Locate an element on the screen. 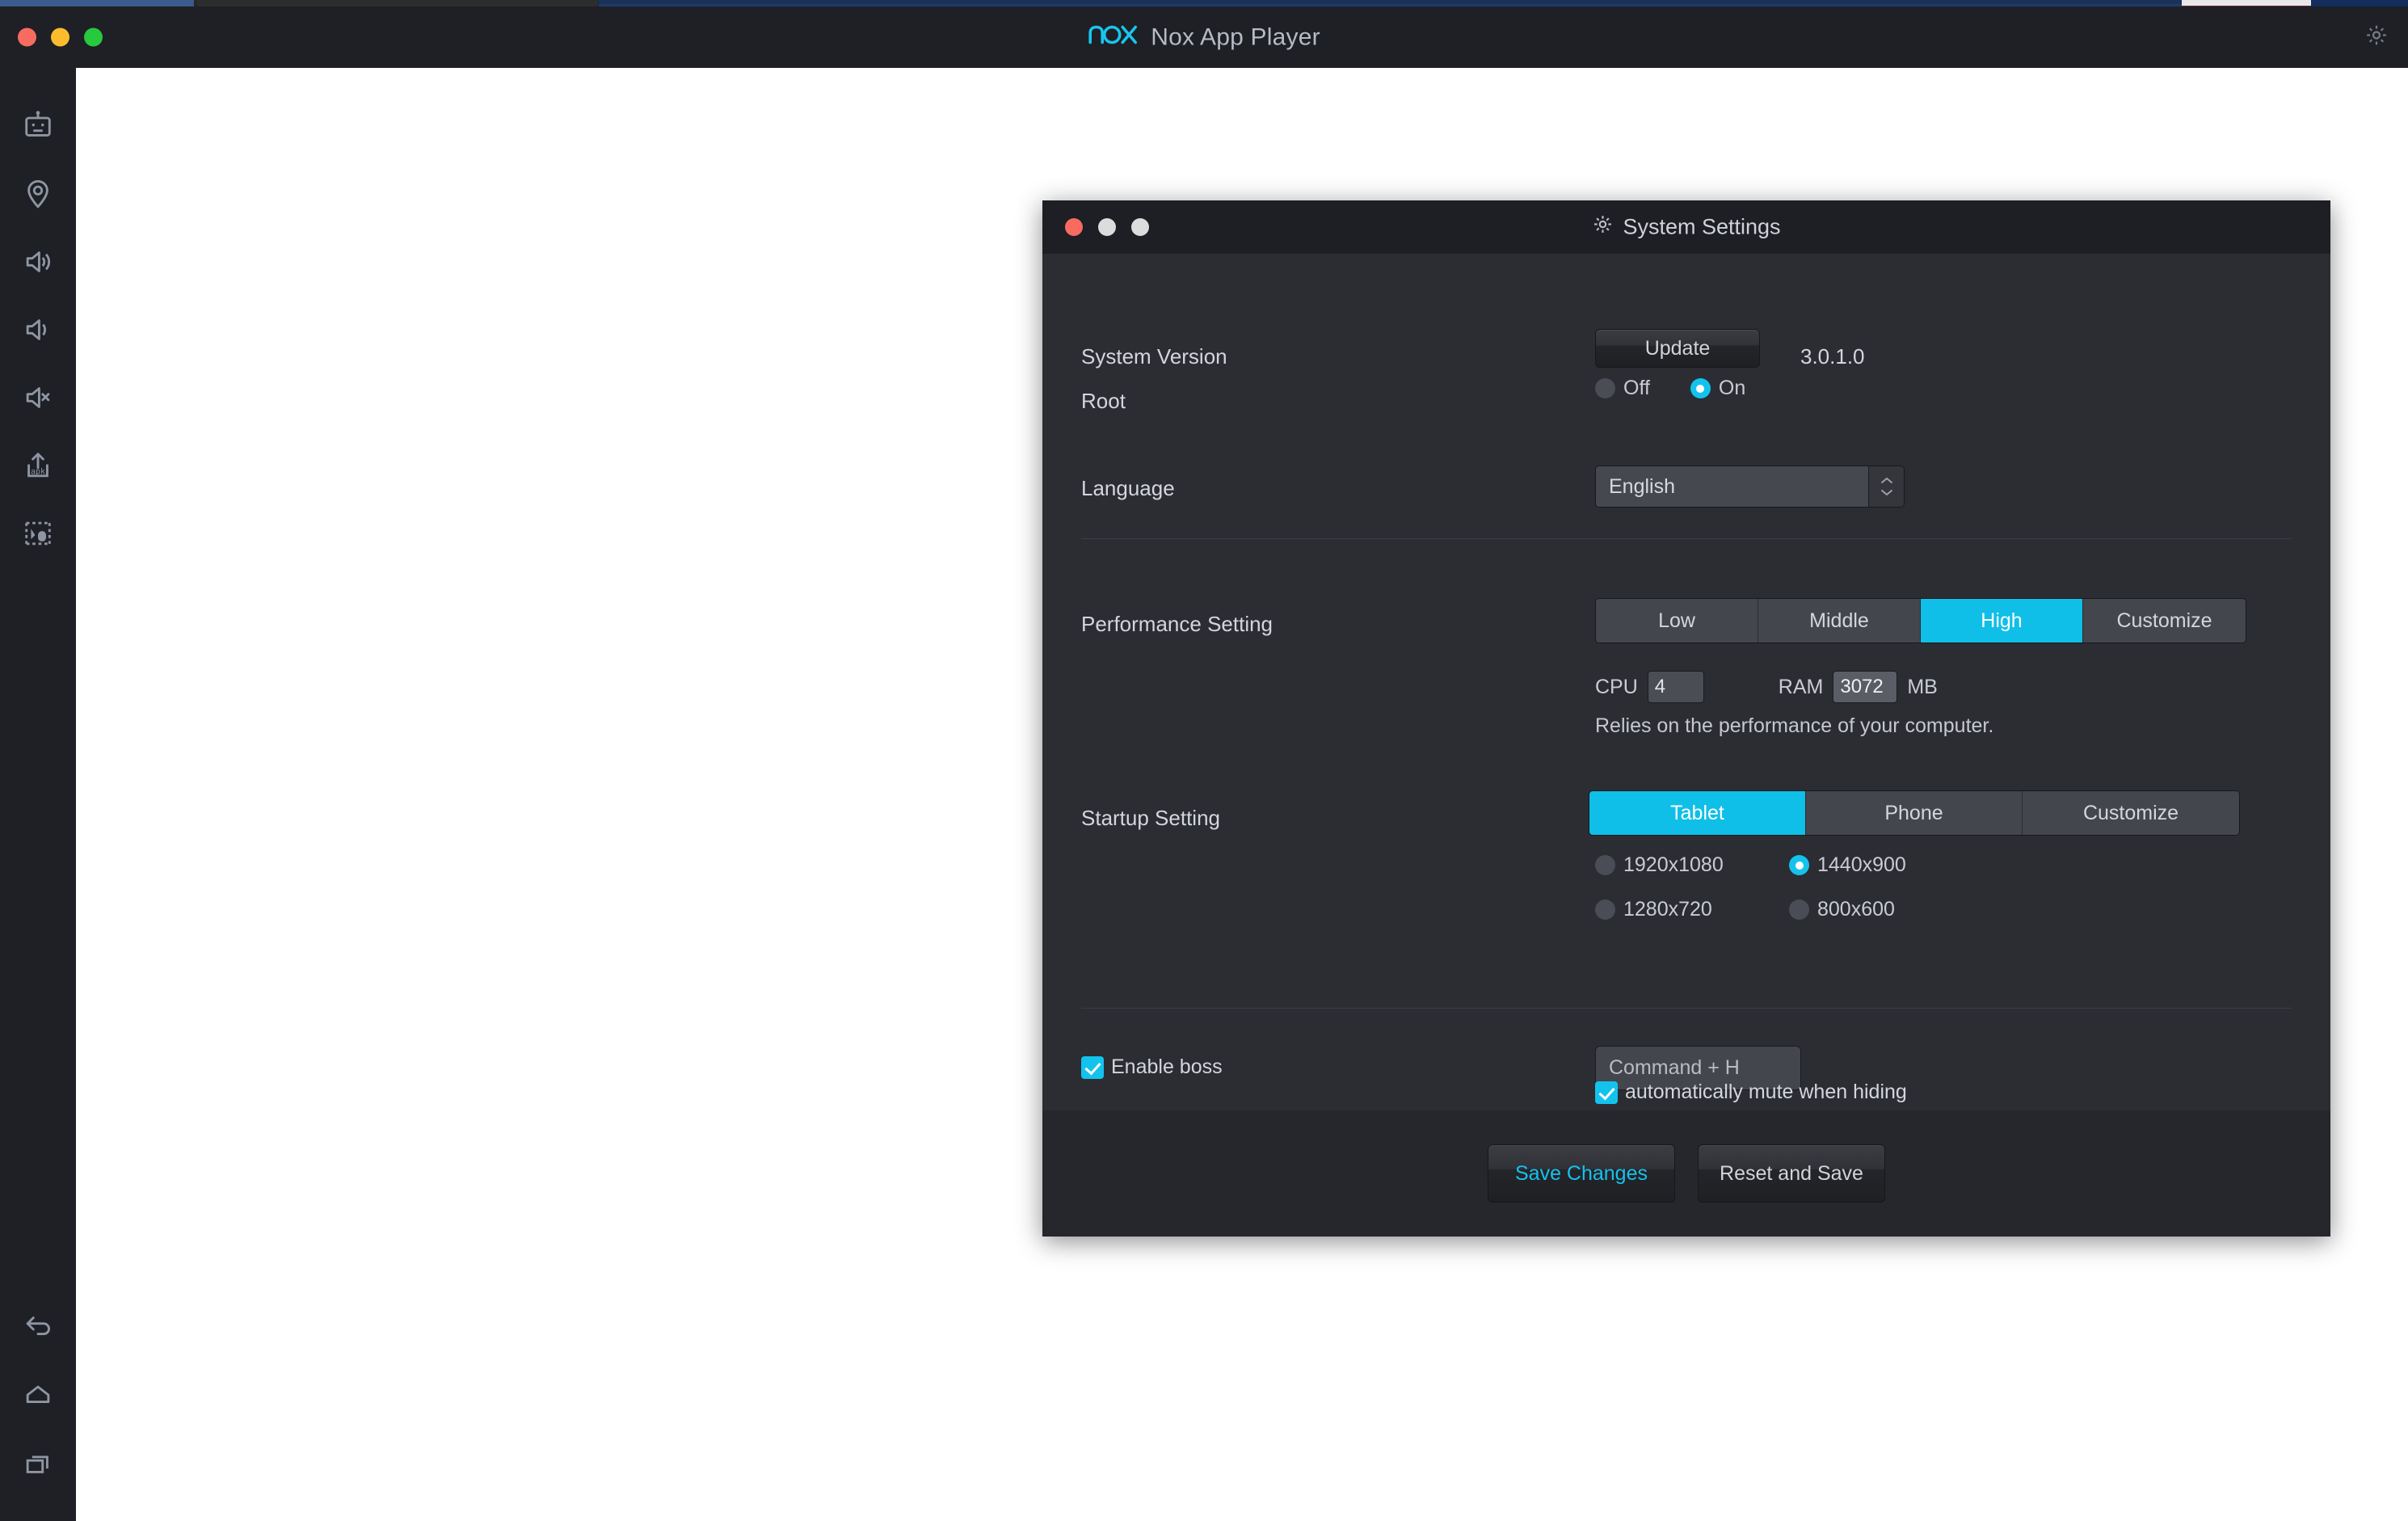 Image resolution: width=2408 pixels, height=1521 pixels. sidebar-item-volume-down is located at coordinates (38, 330).